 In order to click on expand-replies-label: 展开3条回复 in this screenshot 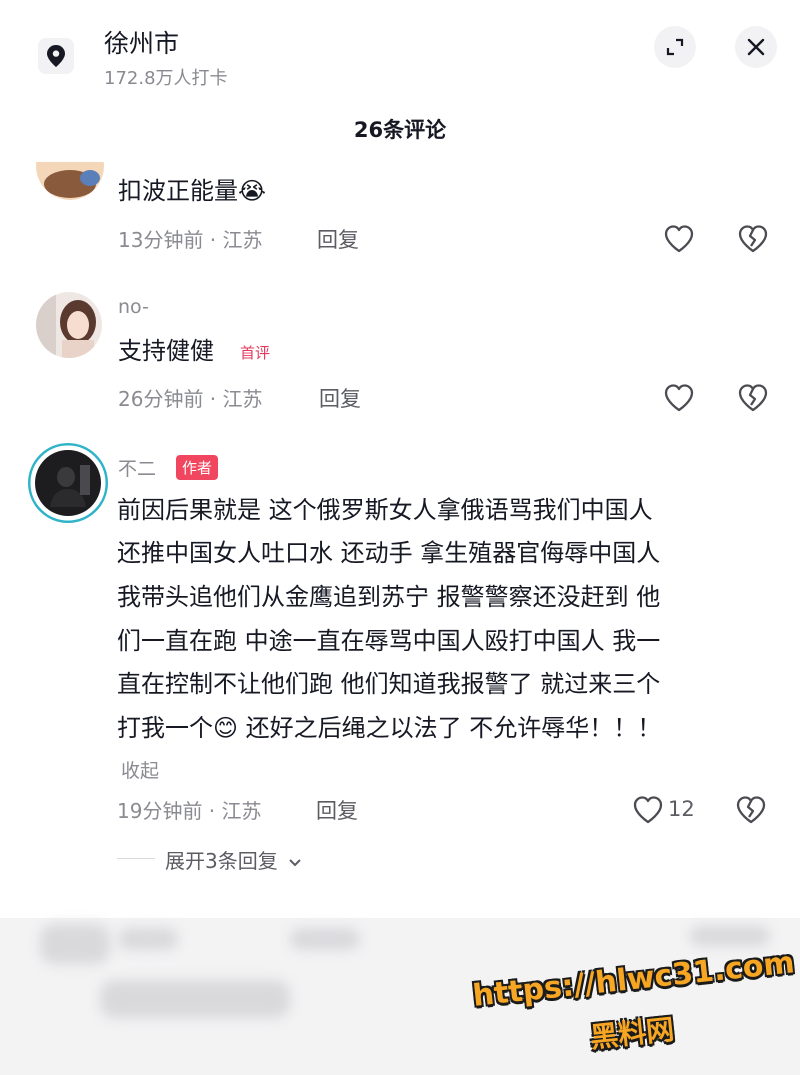, I will do `click(221, 861)`.